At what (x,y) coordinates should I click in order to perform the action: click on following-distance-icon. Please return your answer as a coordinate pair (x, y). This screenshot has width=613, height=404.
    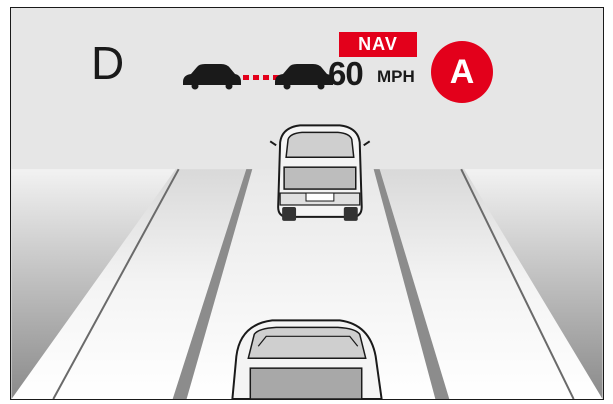
    Looking at the image, I should click on (258, 77).